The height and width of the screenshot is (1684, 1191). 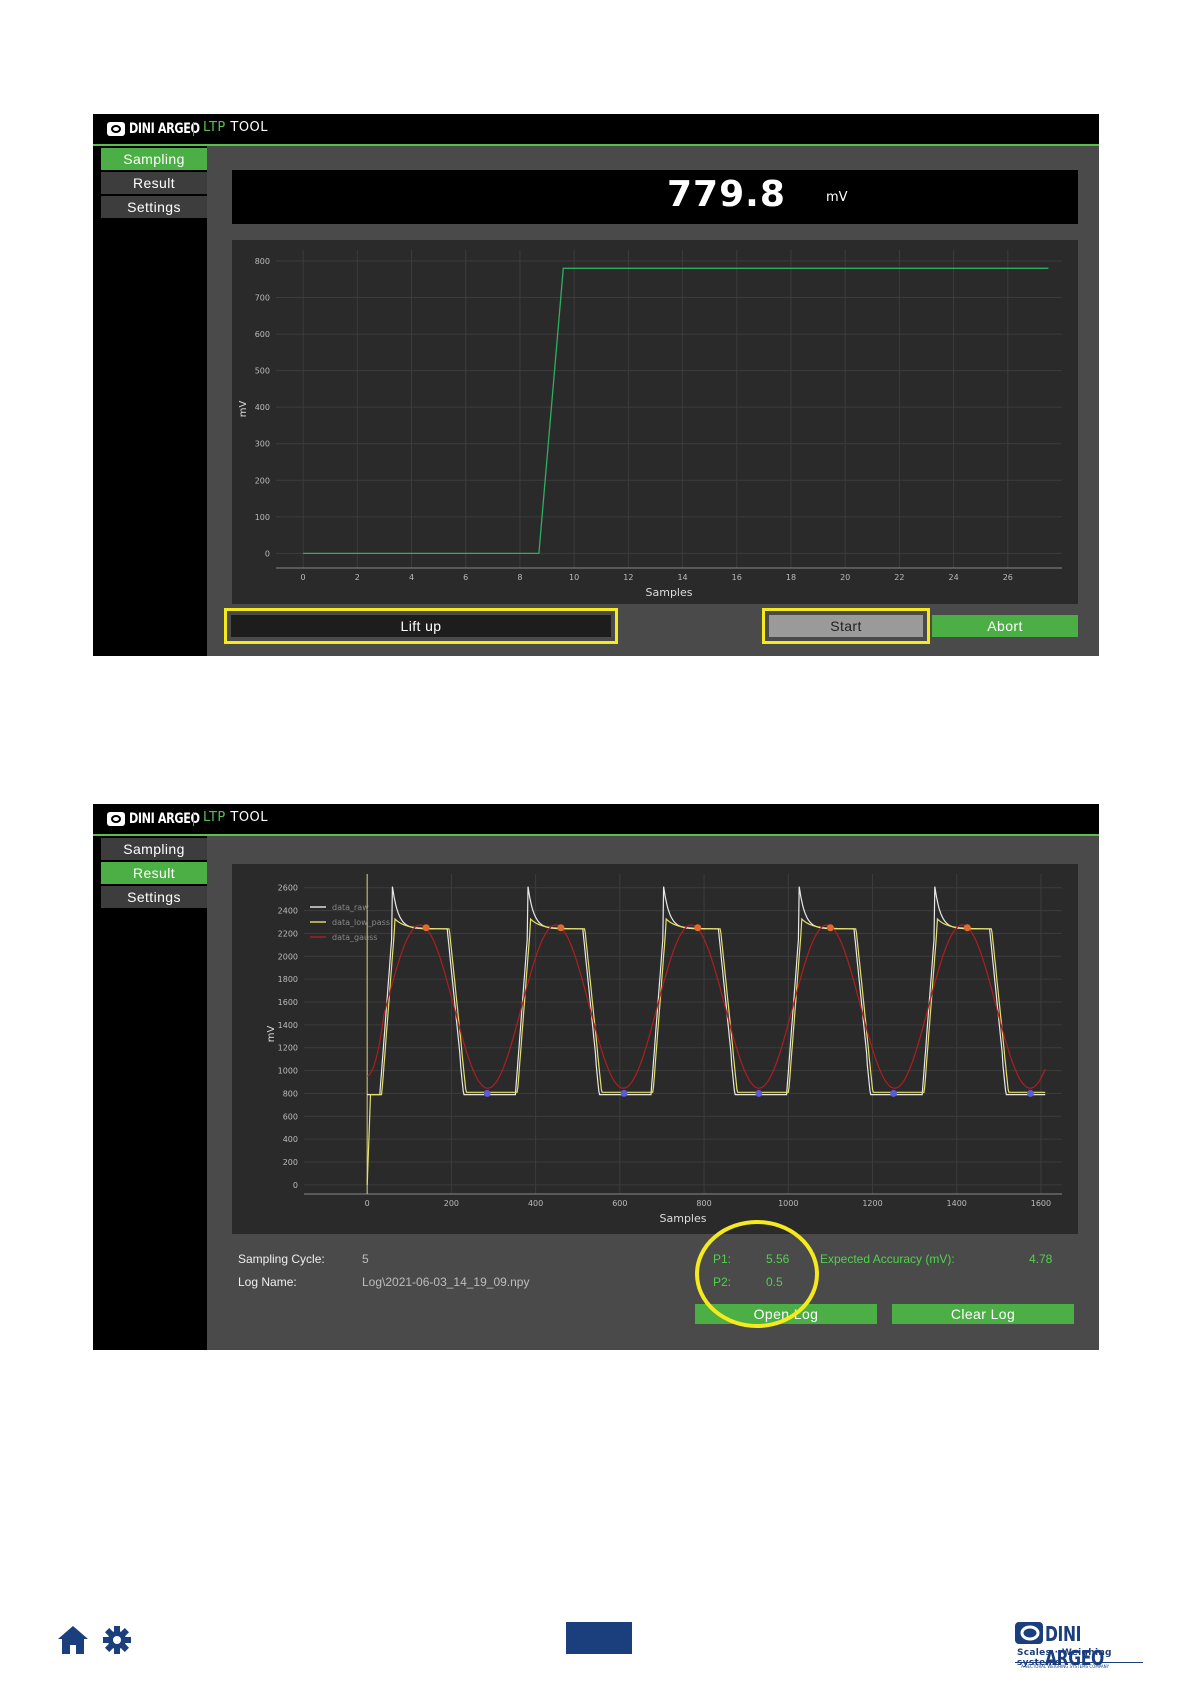 I want to click on highlight-circle, so click(x=757, y=1274).